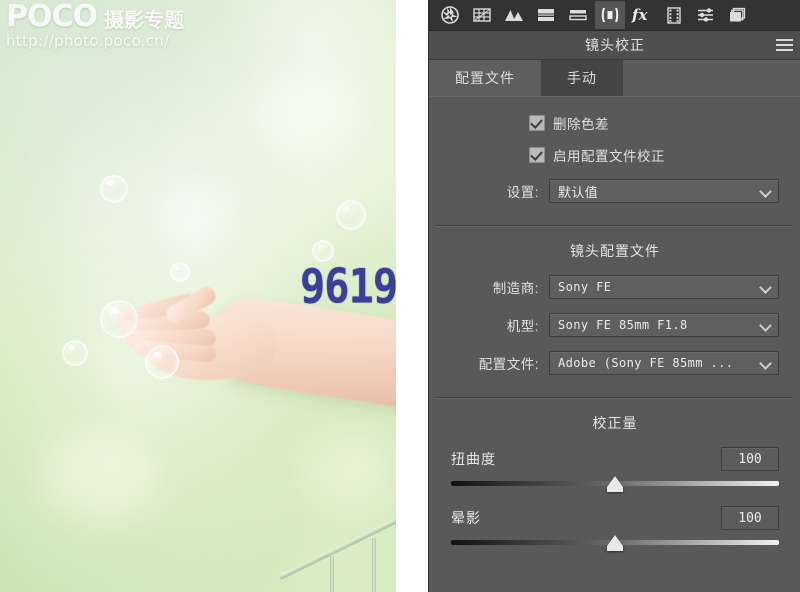  What do you see at coordinates (514, 15) in the screenshot?
I see `mountain-icon` at bounding box center [514, 15].